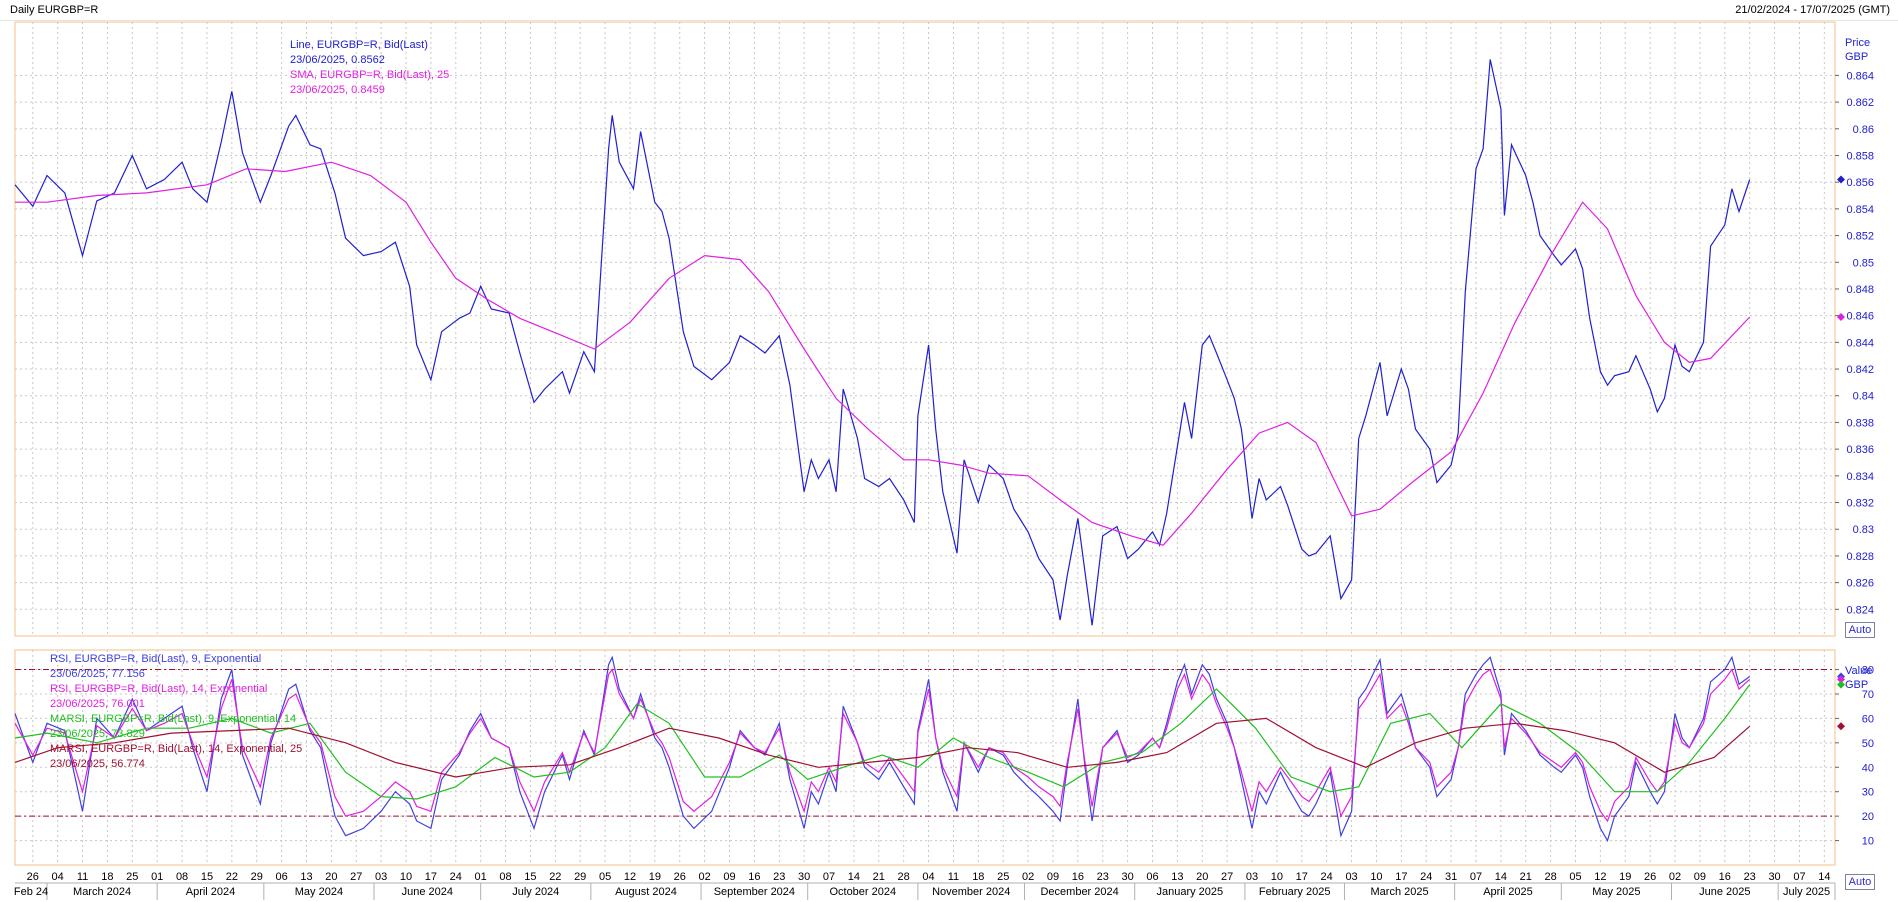 This screenshot has width=1898, height=902. What do you see at coordinates (1863, 263) in the screenshot?
I see `price-y-tick-label: 0.85` at bounding box center [1863, 263].